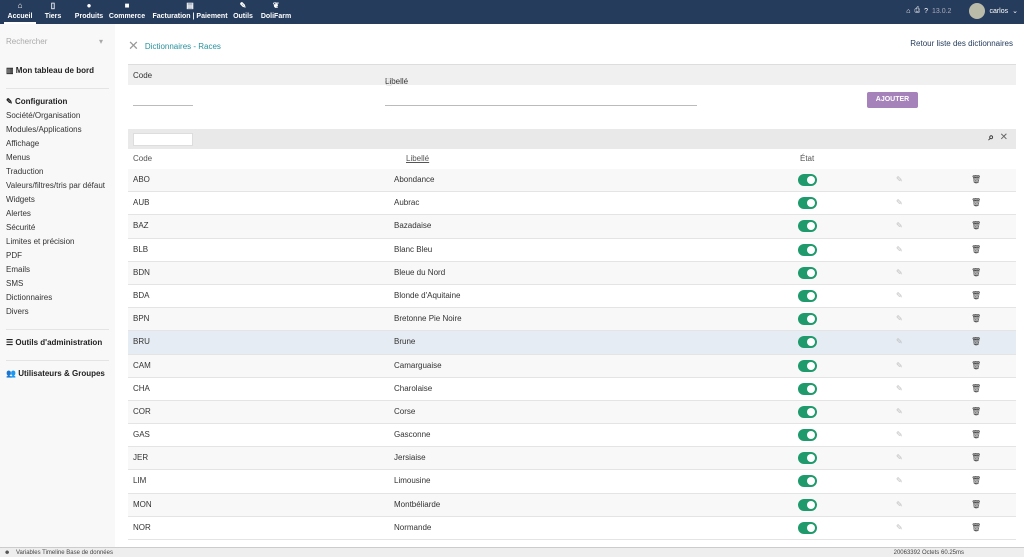  What do you see at coordinates (991, 137) in the screenshot?
I see `search-icon: ⌕` at bounding box center [991, 137].